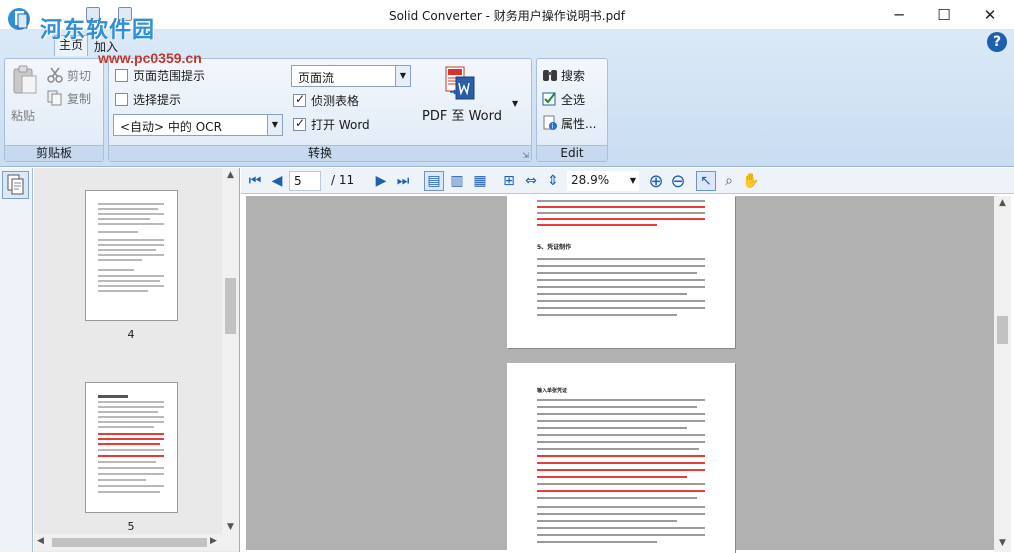 The image size is (1014, 553). What do you see at coordinates (706, 181) in the screenshot?
I see `select-arrow-icon: ↖` at bounding box center [706, 181].